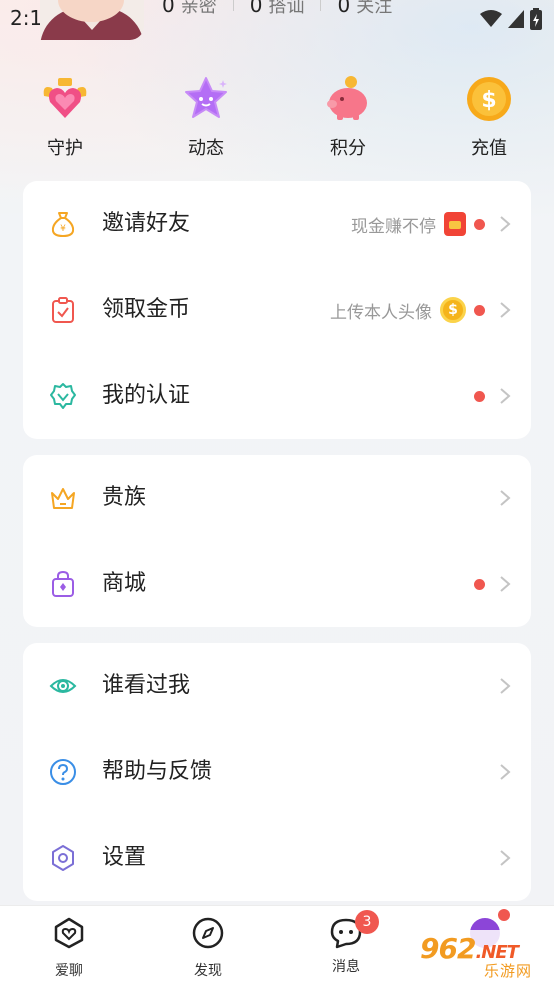 This screenshot has height=984, width=554. What do you see at coordinates (63, 772) in the screenshot?
I see `help-icon` at bounding box center [63, 772].